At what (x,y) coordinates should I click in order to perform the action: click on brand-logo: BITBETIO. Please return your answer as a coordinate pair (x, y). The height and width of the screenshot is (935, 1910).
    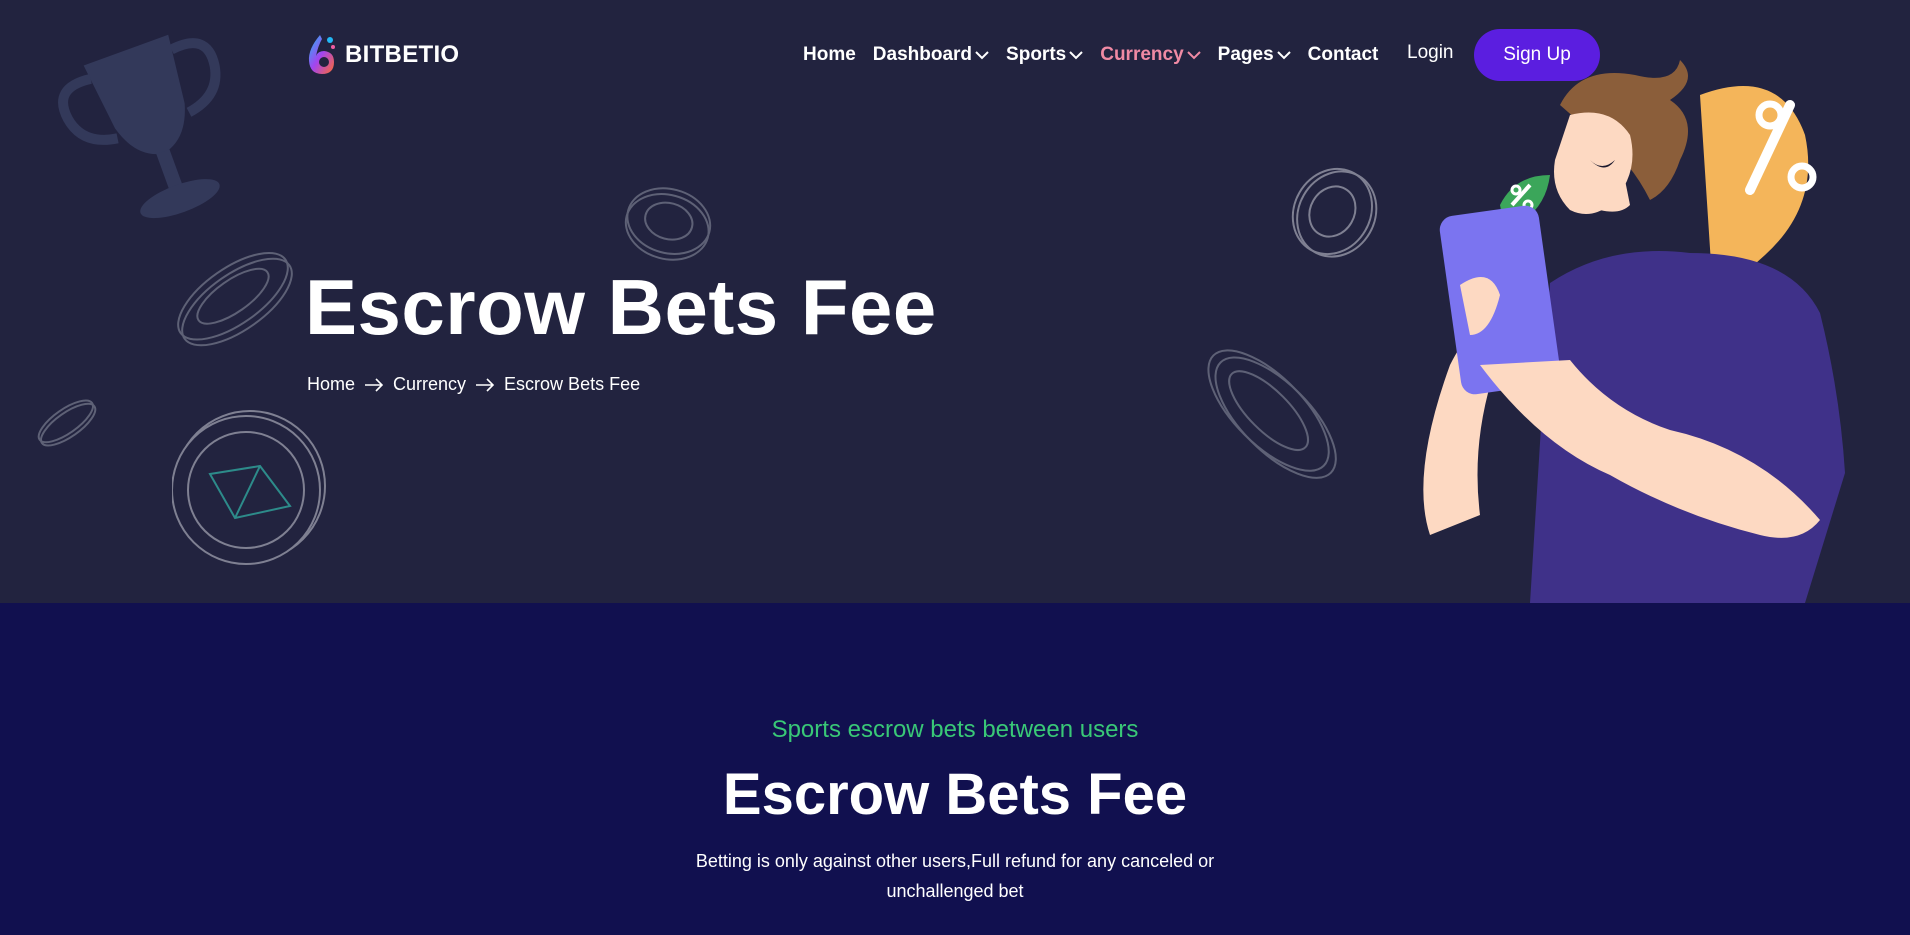
    Looking at the image, I should click on (383, 55).